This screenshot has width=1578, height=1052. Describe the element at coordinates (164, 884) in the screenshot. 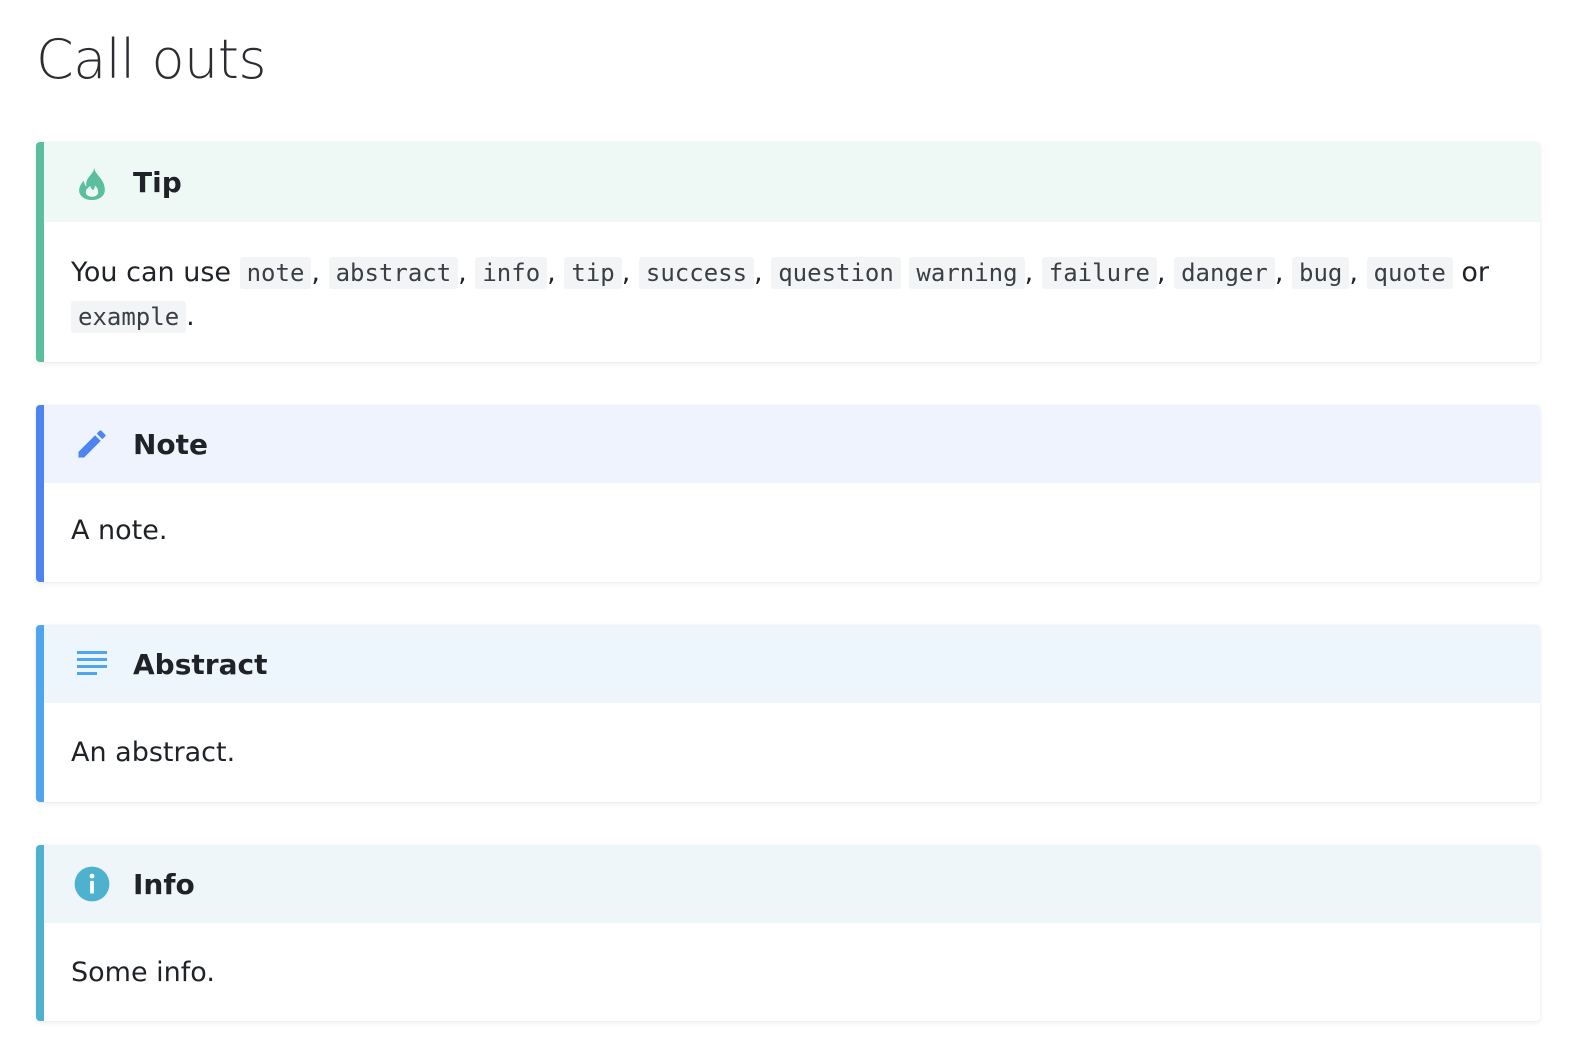

I see `callout-info-title: Info` at that location.